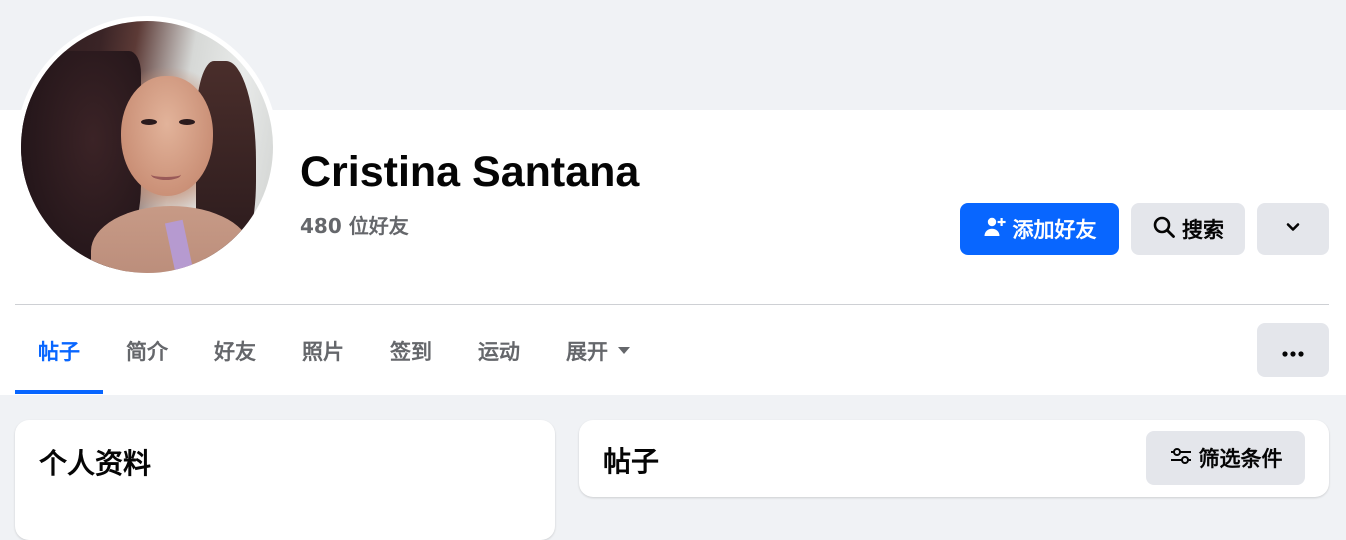 This screenshot has width=1346, height=540. I want to click on tab-label: 好友, so click(235, 352).